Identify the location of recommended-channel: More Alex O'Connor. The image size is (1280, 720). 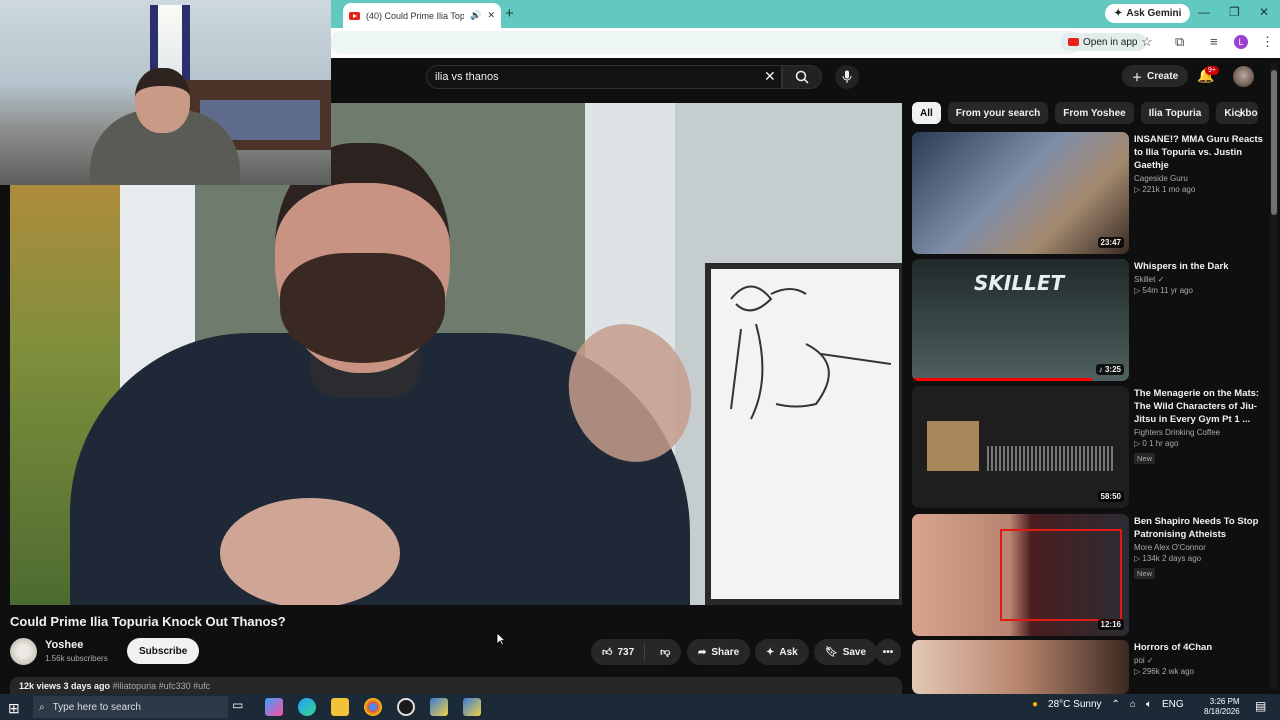
(1199, 547).